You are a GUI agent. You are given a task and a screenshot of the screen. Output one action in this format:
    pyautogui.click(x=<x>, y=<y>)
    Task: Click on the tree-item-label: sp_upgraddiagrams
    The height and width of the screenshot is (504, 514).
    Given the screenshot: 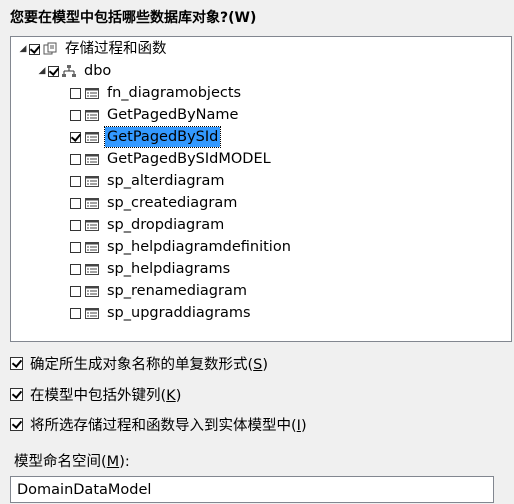 What is the action you would take?
    pyautogui.click(x=179, y=313)
    